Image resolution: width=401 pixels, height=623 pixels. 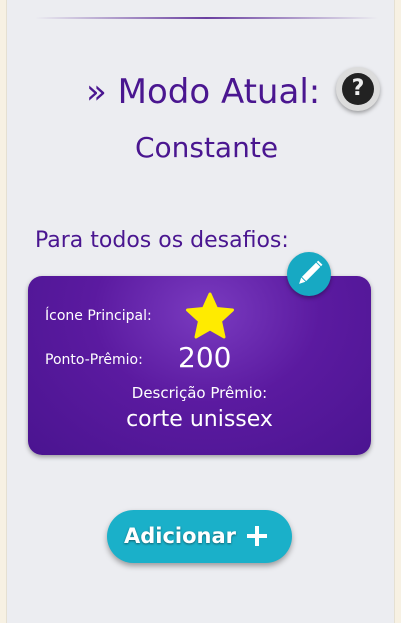 I want to click on pencil-icon, so click(x=311, y=272).